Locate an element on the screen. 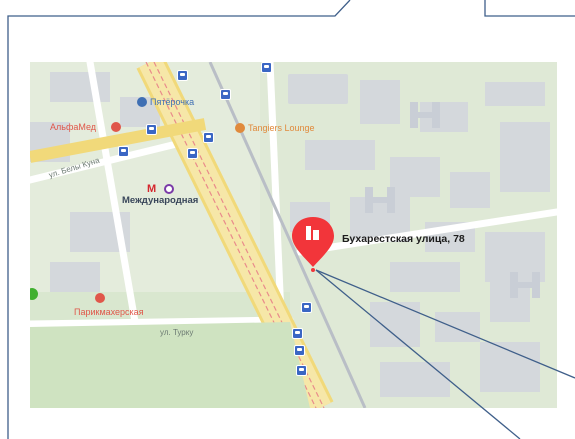 Image resolution: width=575 pixels, height=439 pixels. pointer-line-right is located at coordinates (445, 324).